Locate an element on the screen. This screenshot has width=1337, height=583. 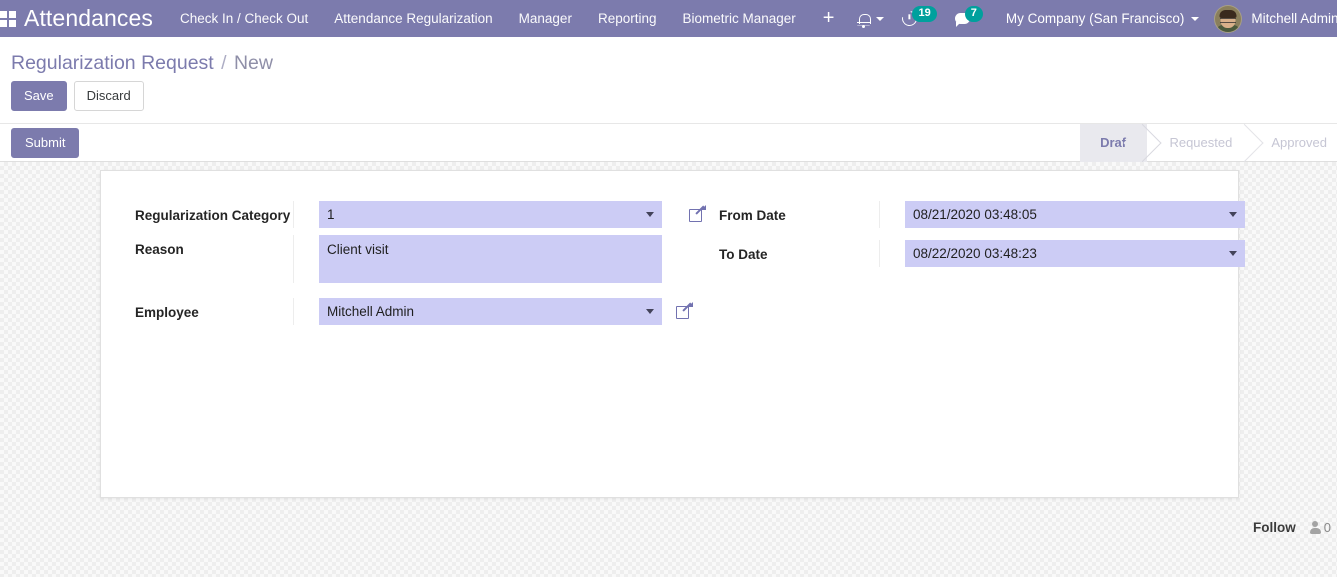
chatter-bar: Follow 0 is located at coordinates (668, 527).